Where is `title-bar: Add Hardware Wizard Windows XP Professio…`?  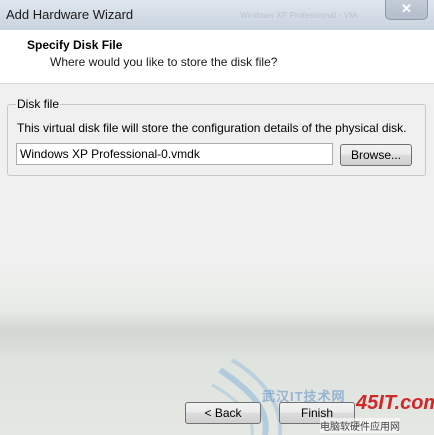
title-bar: Add Hardware Wizard Windows XP Professio… is located at coordinates (217, 15).